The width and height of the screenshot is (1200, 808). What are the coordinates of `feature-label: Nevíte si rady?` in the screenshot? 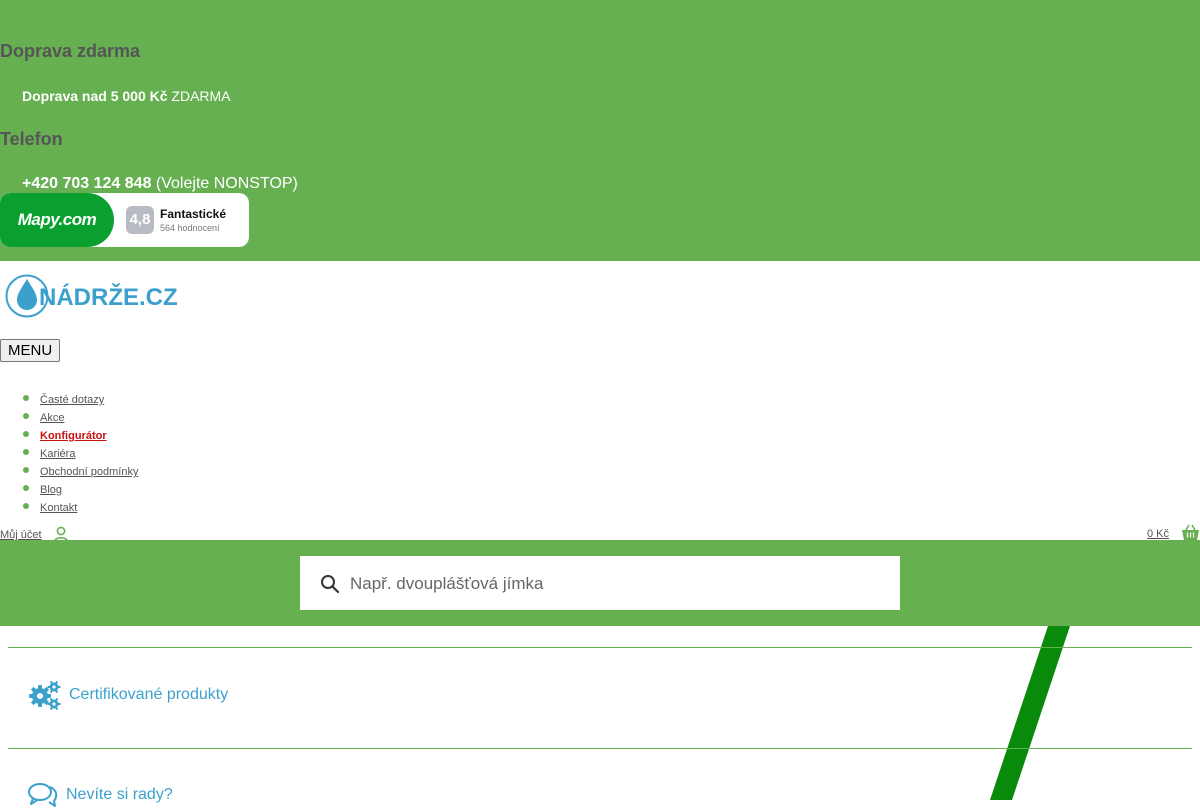 It's located at (119, 794).